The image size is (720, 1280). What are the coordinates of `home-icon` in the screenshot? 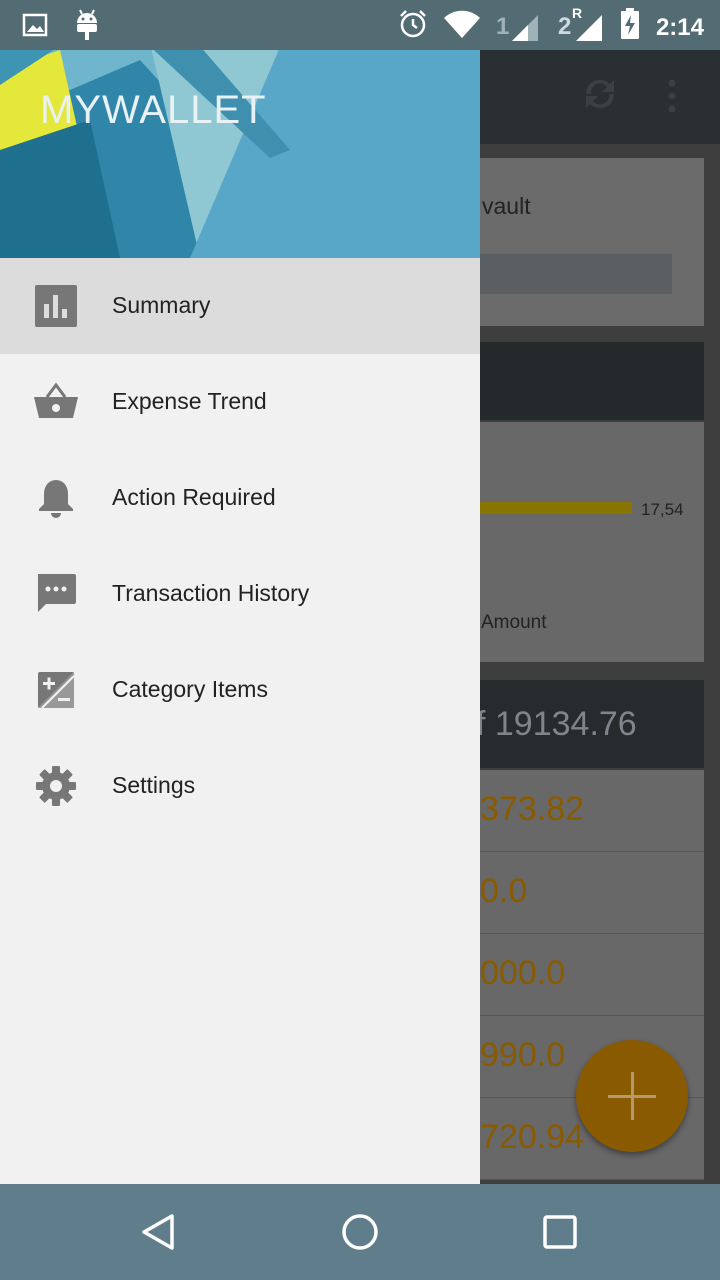 It's located at (360, 1232).